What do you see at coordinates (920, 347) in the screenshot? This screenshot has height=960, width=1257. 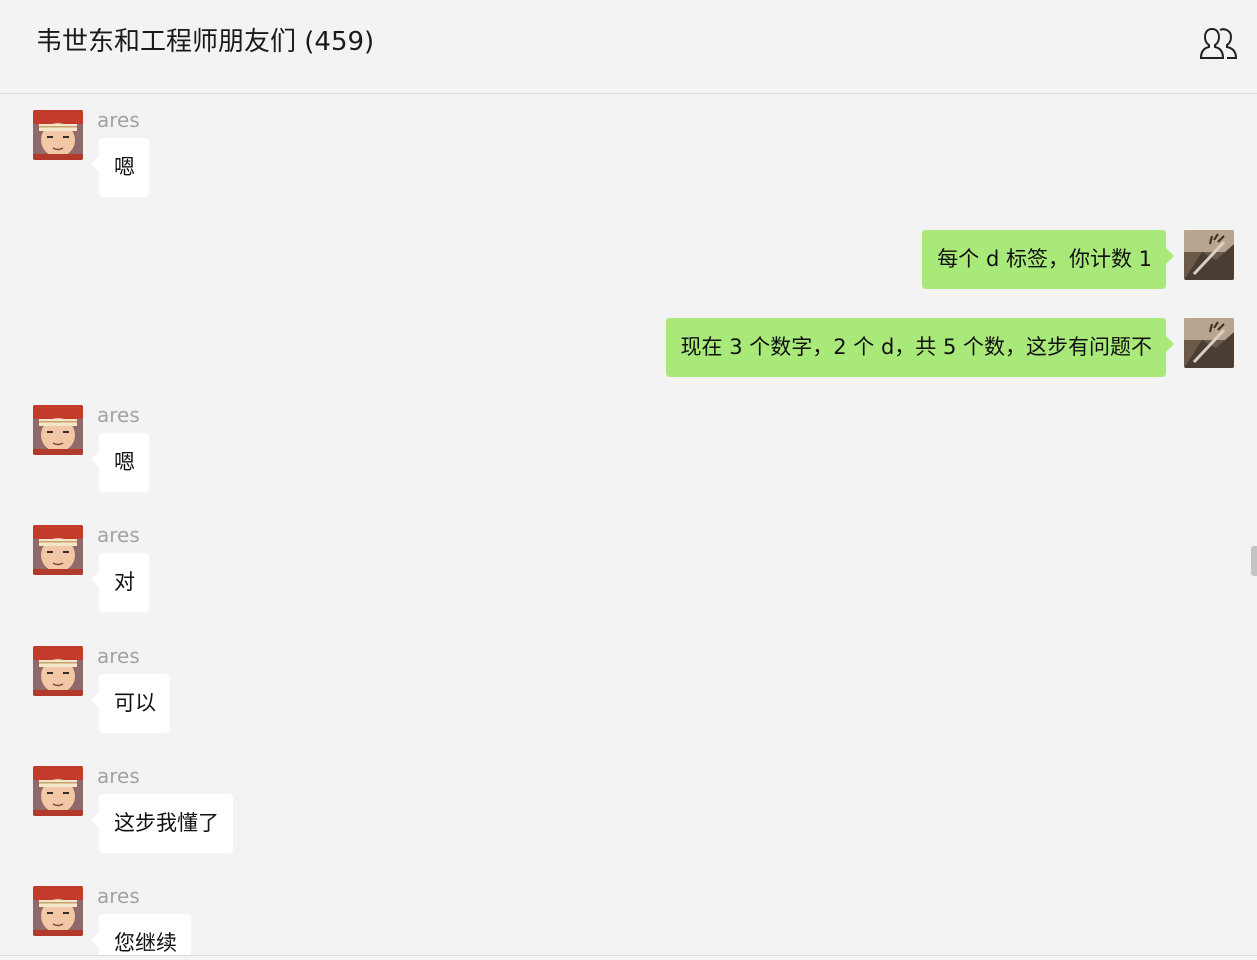 I see `message-bubble: 现在 3 个数字，2 个 d，共 5 个数，这步有问题不` at bounding box center [920, 347].